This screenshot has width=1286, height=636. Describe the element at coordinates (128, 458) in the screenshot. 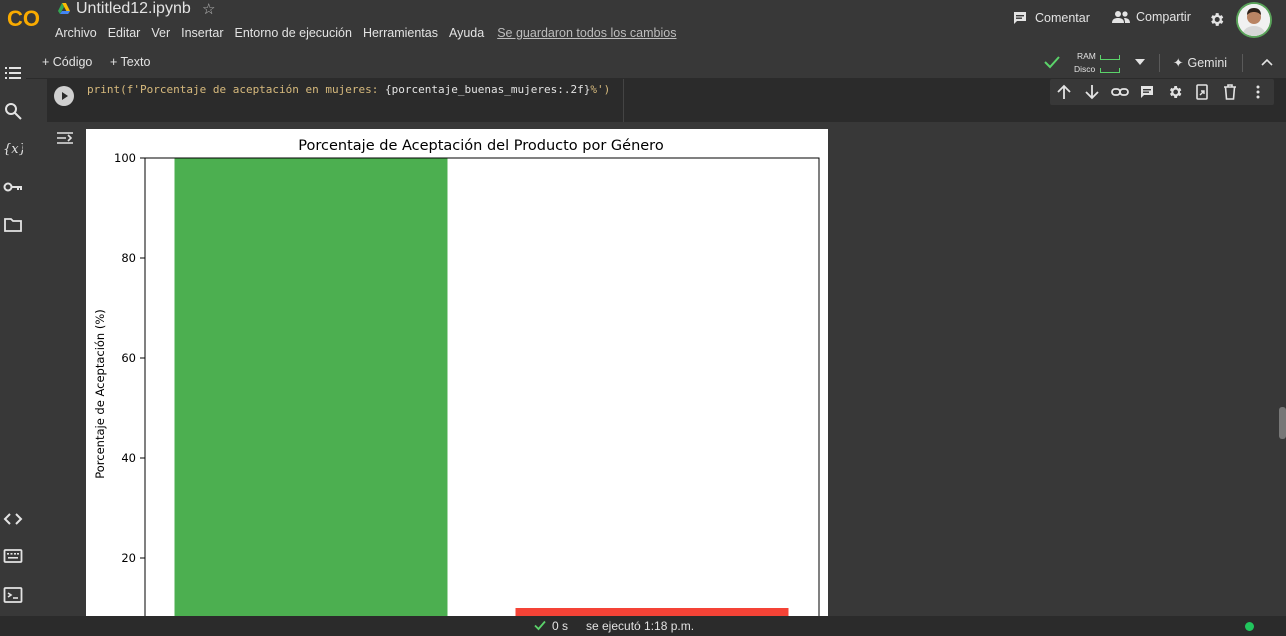

I see `y-tick-label: 40` at that location.